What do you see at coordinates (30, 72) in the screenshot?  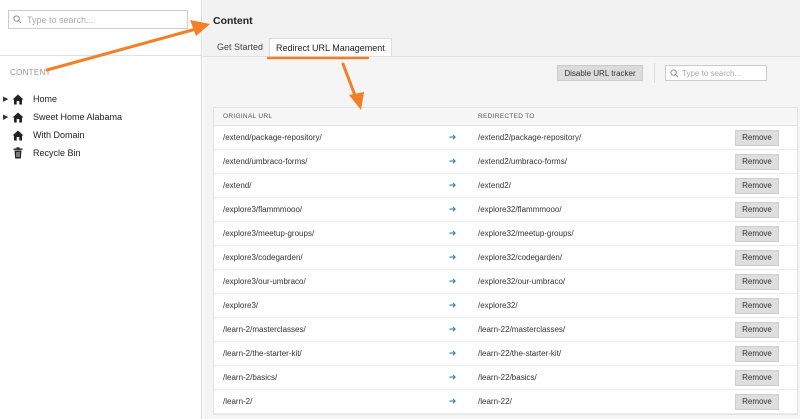 I see `section-label: CONTENT` at bounding box center [30, 72].